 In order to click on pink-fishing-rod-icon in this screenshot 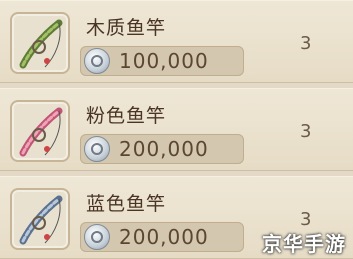, I will do `click(41, 132)`.